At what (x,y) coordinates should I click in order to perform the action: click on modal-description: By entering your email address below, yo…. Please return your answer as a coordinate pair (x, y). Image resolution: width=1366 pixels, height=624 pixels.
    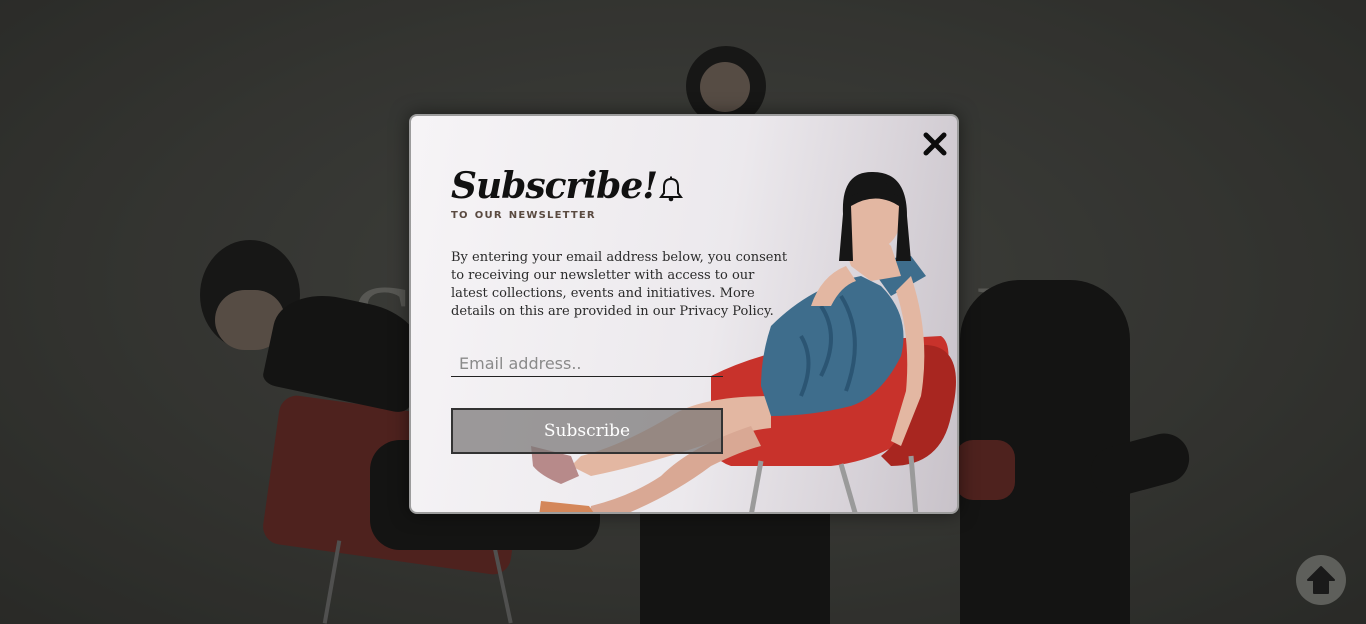
    Looking at the image, I should click on (619, 284).